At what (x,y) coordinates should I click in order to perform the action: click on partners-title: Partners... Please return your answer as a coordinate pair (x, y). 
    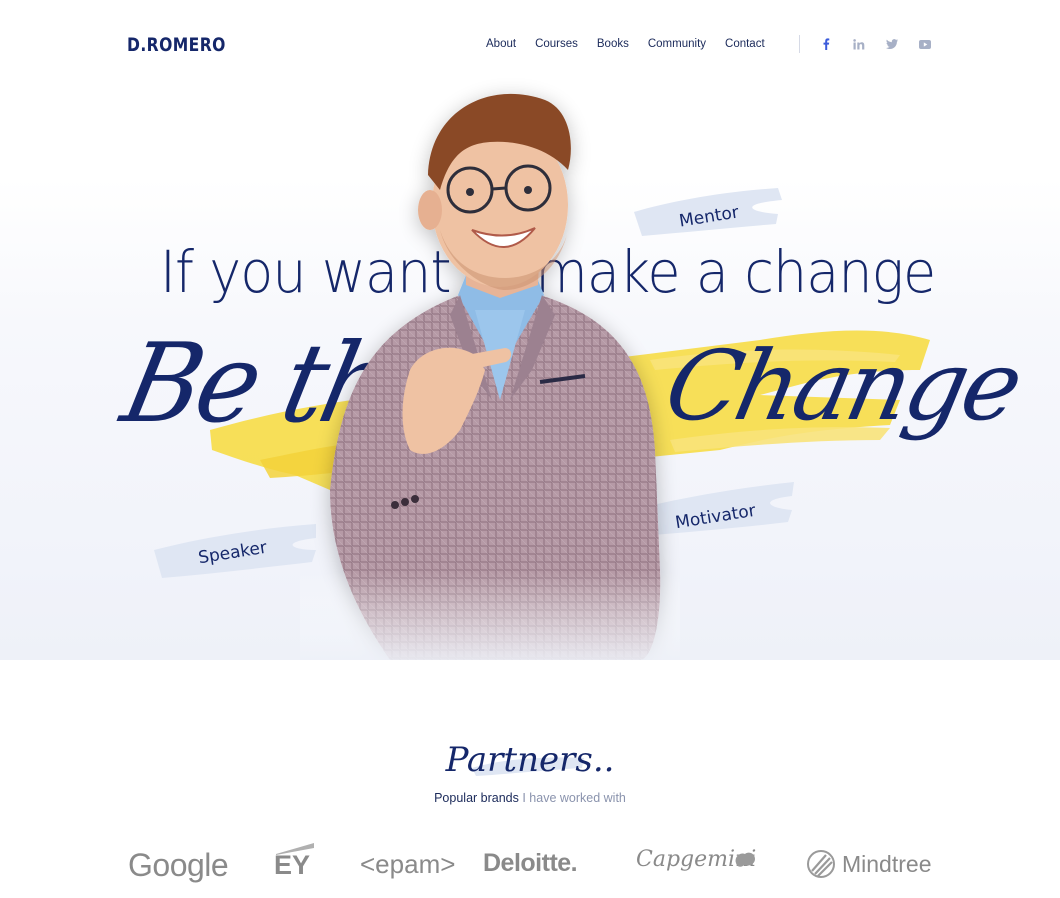
    Looking at the image, I should click on (530, 760).